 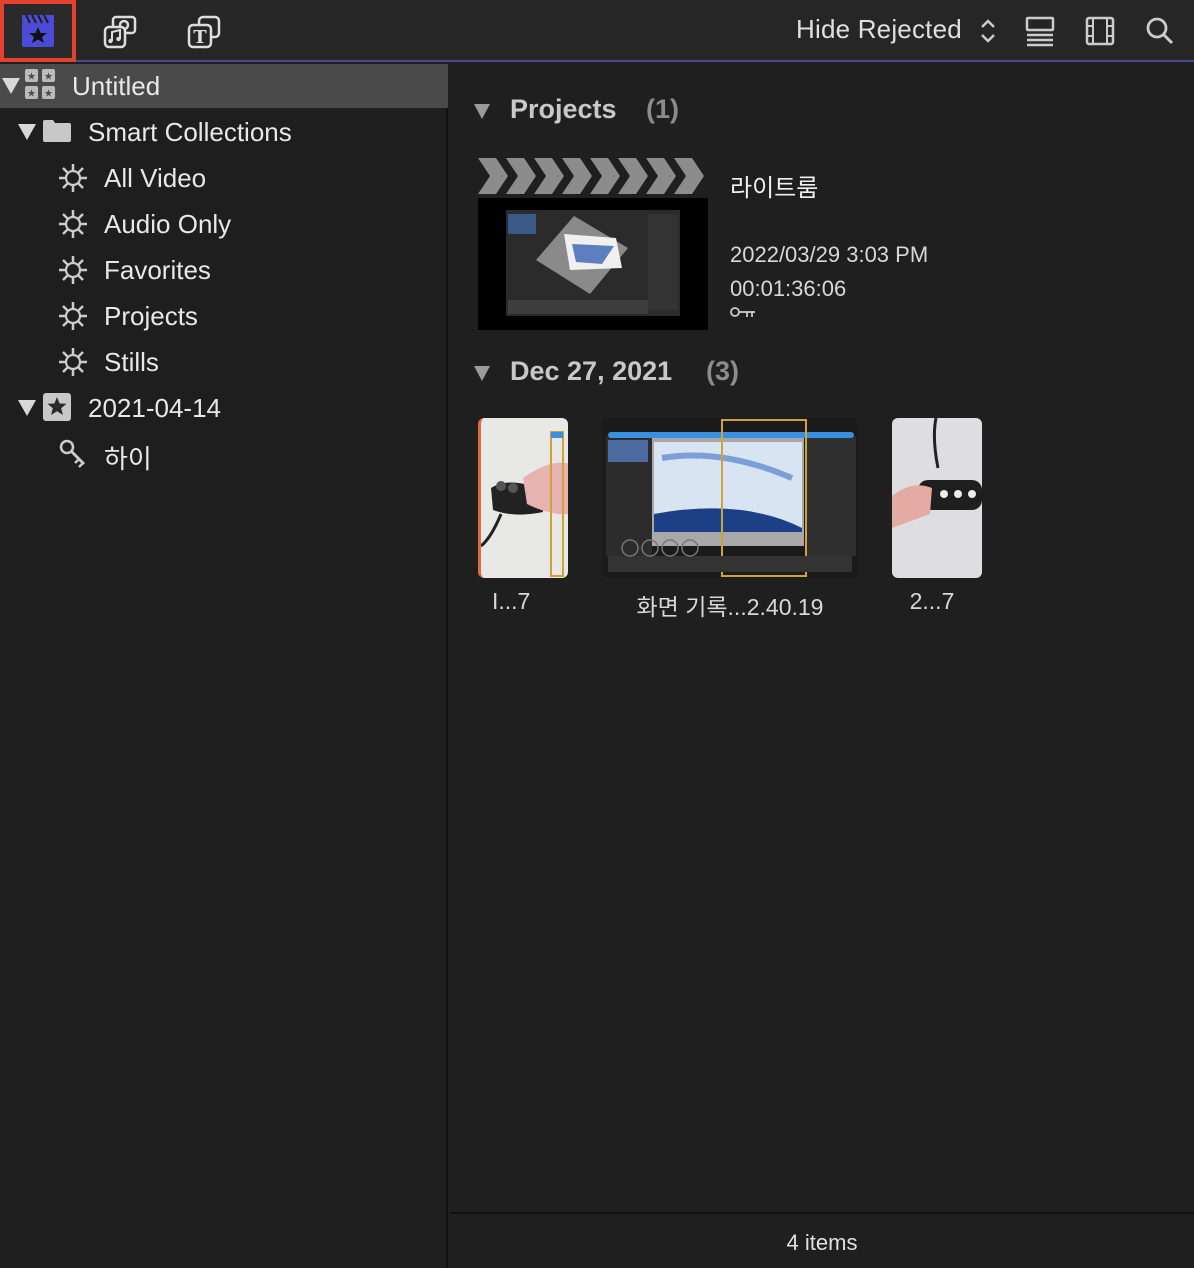 I want to click on svg-text: T, so click(x=200, y=37).